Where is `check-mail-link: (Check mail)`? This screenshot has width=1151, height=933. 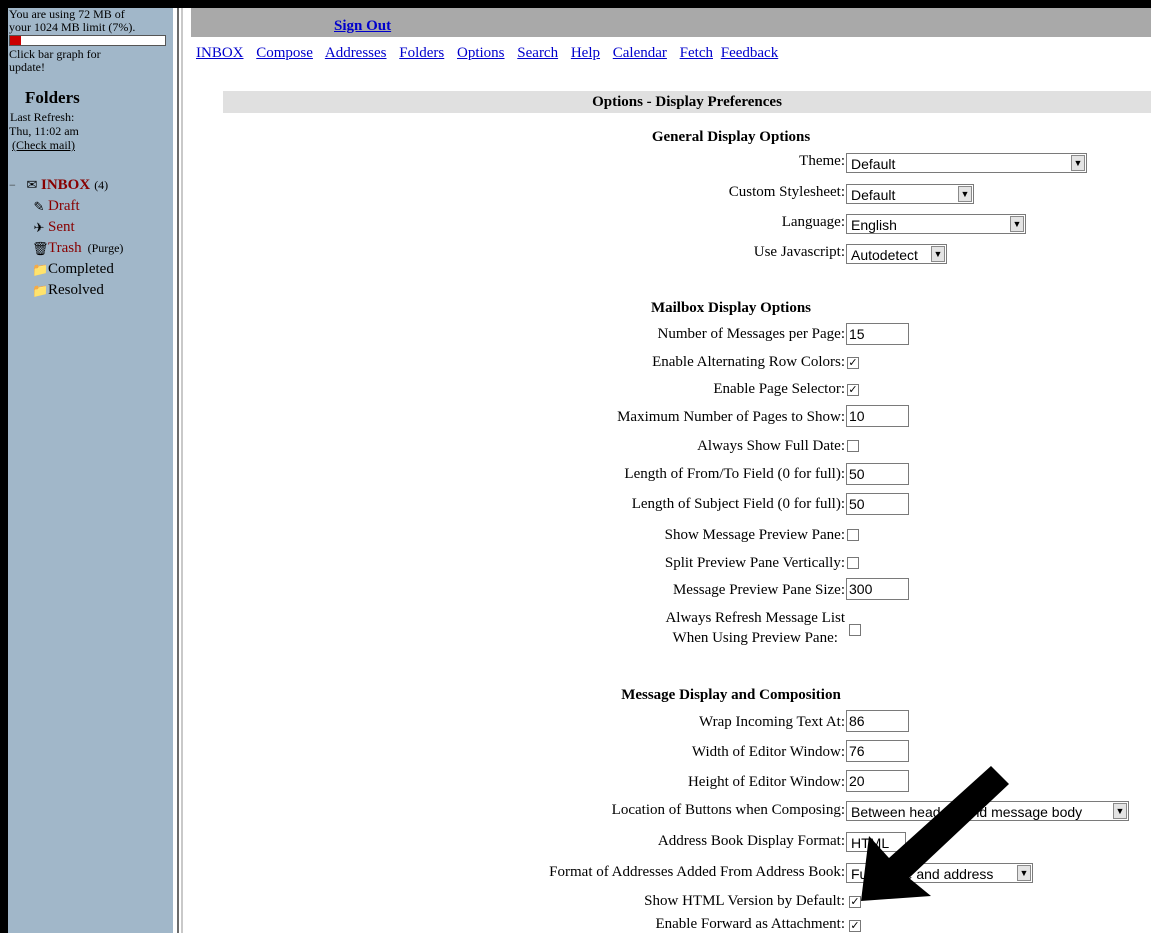
check-mail-link: (Check mail) is located at coordinates (92, 145).